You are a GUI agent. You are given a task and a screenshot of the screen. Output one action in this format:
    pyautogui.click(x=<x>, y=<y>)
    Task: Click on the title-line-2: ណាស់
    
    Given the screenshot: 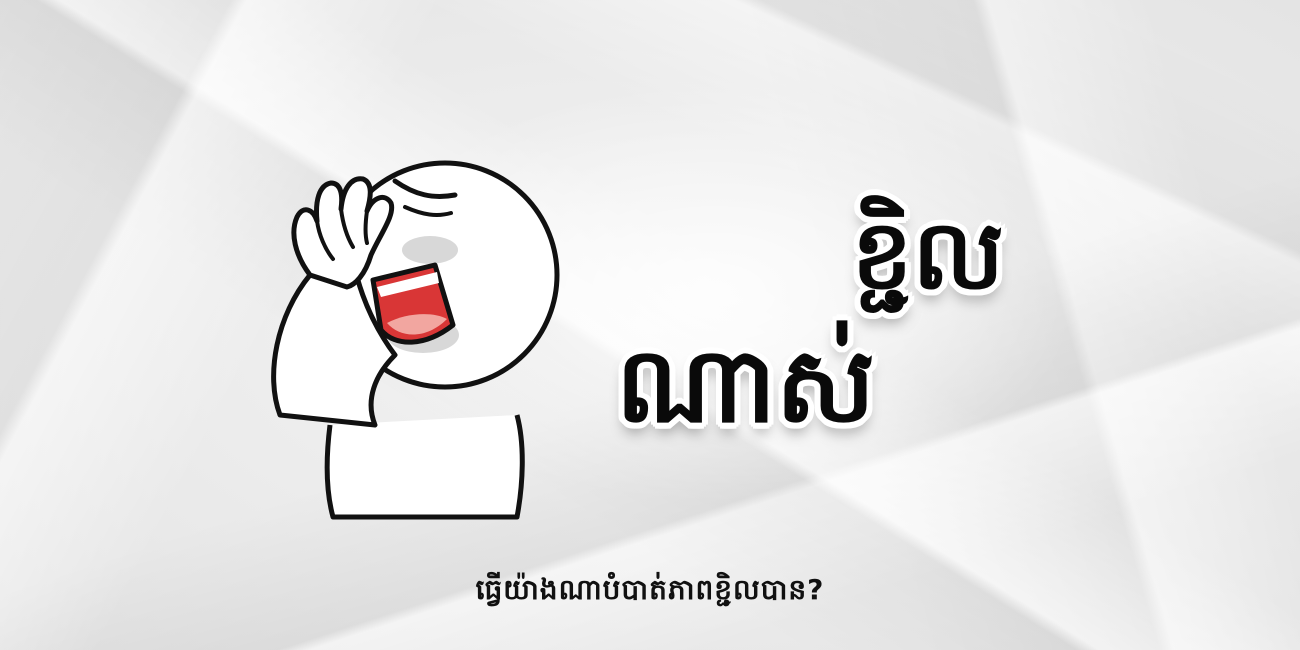 What is the action you would take?
    pyautogui.click(x=745, y=385)
    